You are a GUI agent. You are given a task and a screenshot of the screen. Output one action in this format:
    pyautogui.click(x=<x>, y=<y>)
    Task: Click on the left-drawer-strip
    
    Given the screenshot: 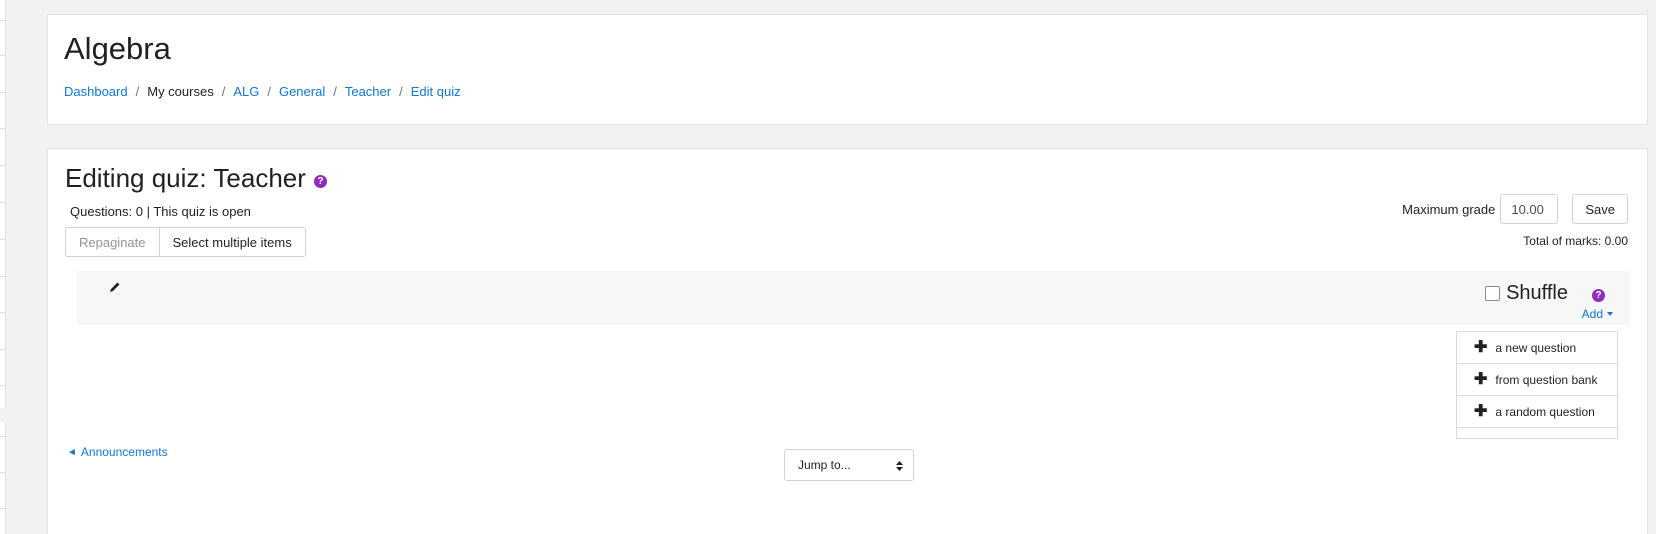 What is the action you would take?
    pyautogui.click(x=3, y=267)
    